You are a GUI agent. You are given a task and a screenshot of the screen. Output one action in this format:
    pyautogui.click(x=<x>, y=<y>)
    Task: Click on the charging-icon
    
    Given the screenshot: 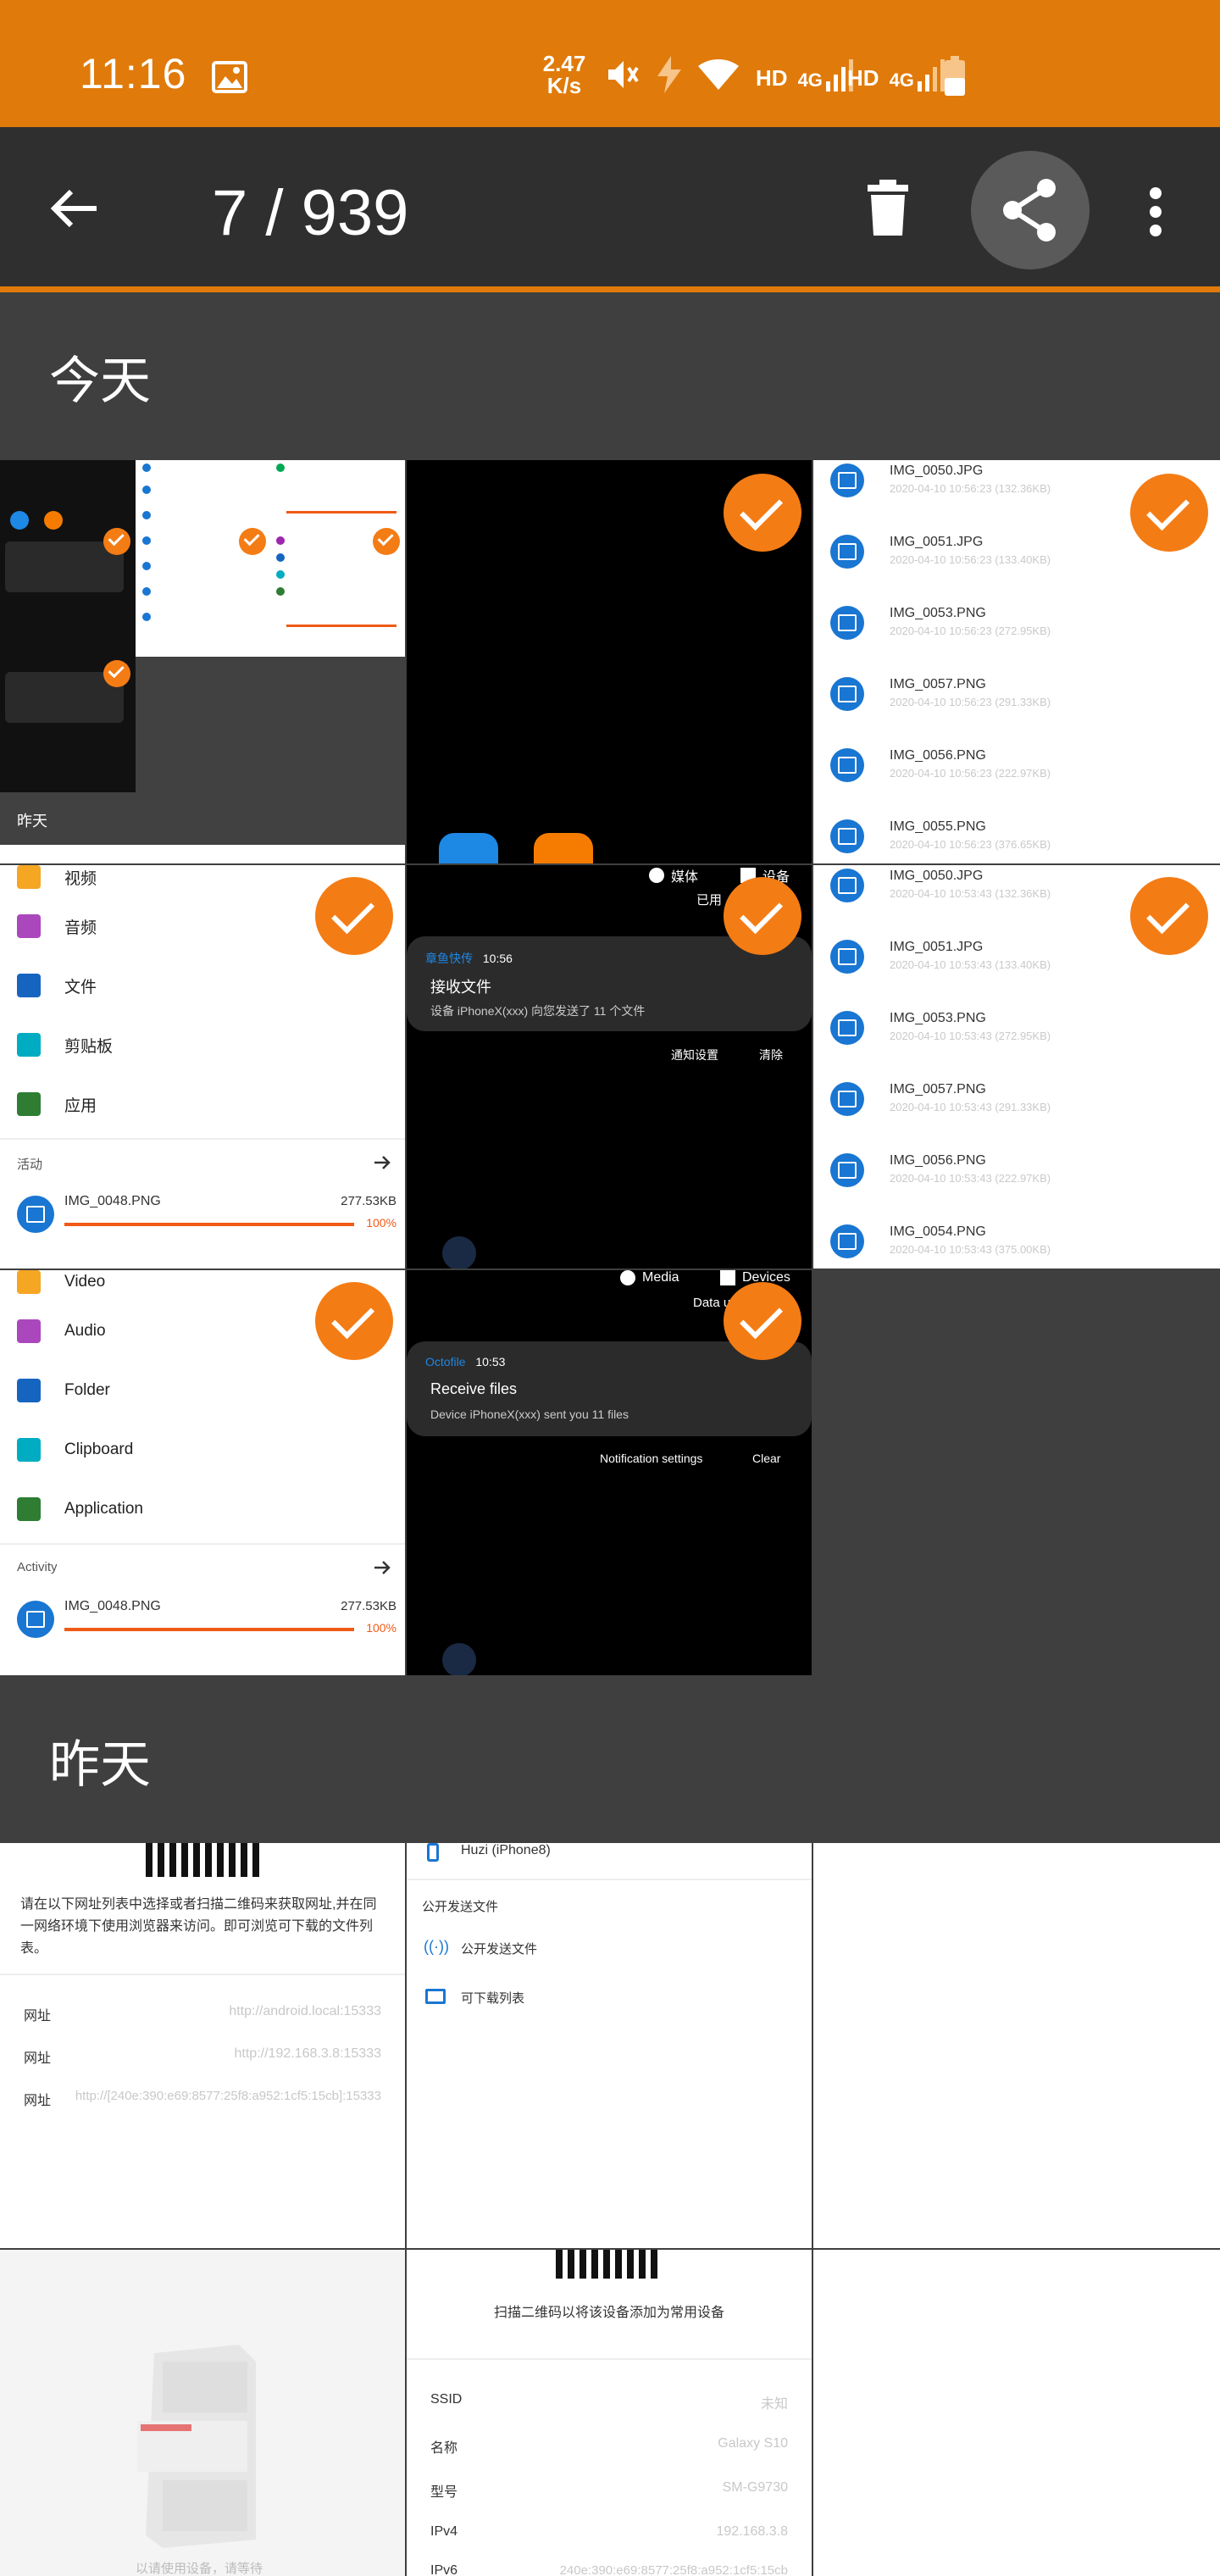 What is the action you would take?
    pyautogui.click(x=669, y=74)
    